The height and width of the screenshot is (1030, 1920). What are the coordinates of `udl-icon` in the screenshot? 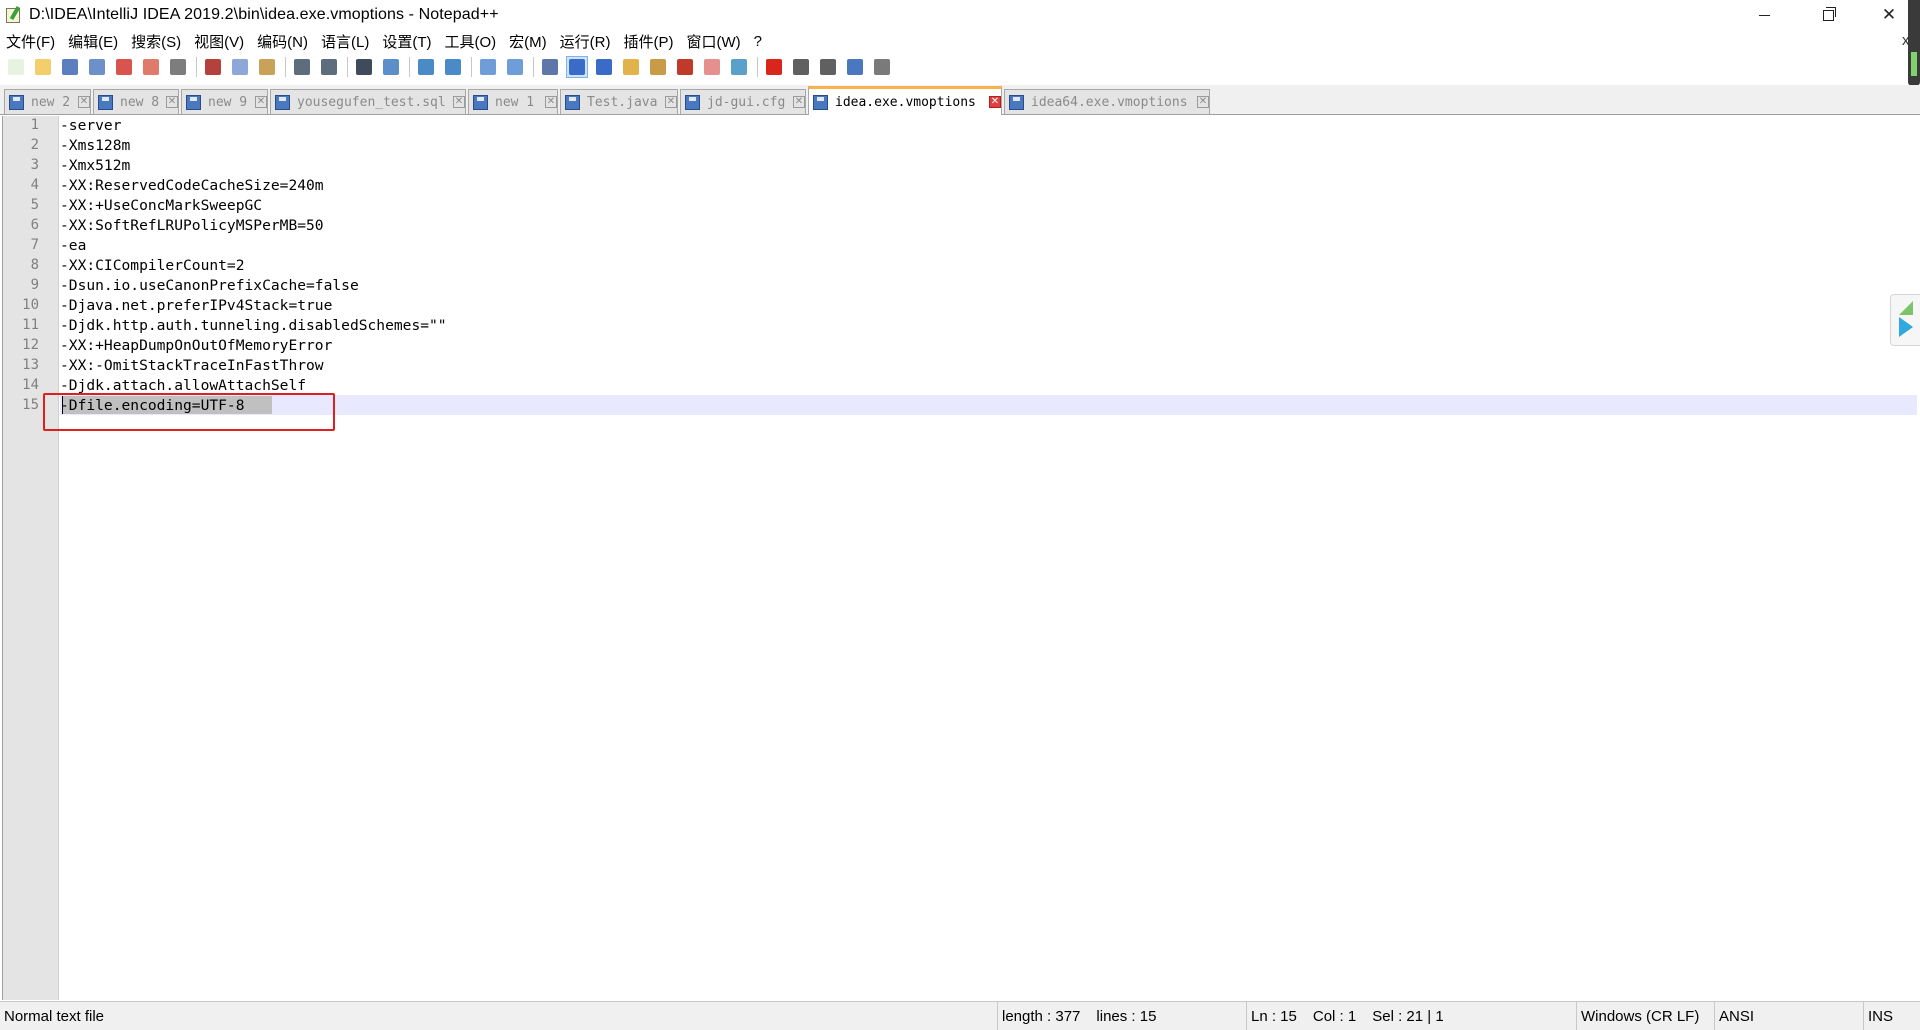 It's located at (631, 67).